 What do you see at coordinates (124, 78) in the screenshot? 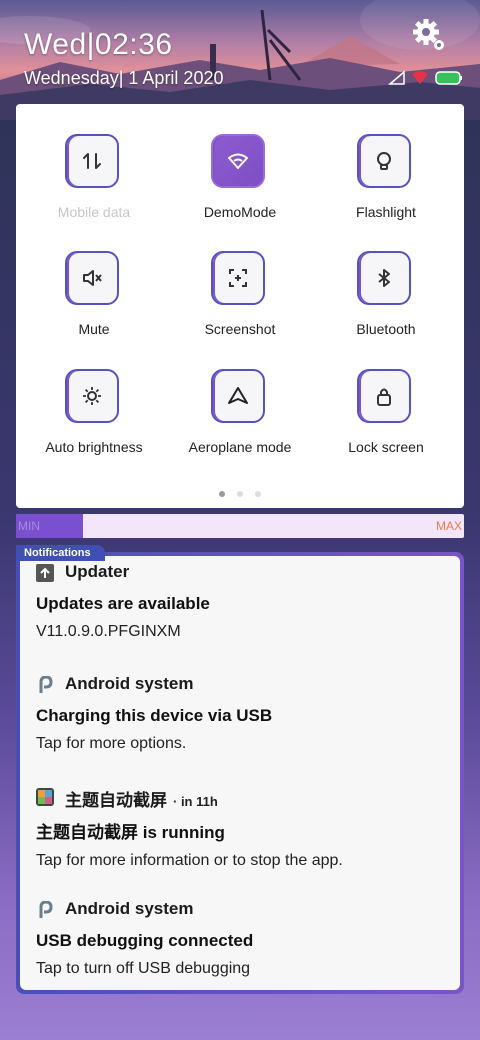
I see `date-text: Wednesday| 1 April 2020` at bounding box center [124, 78].